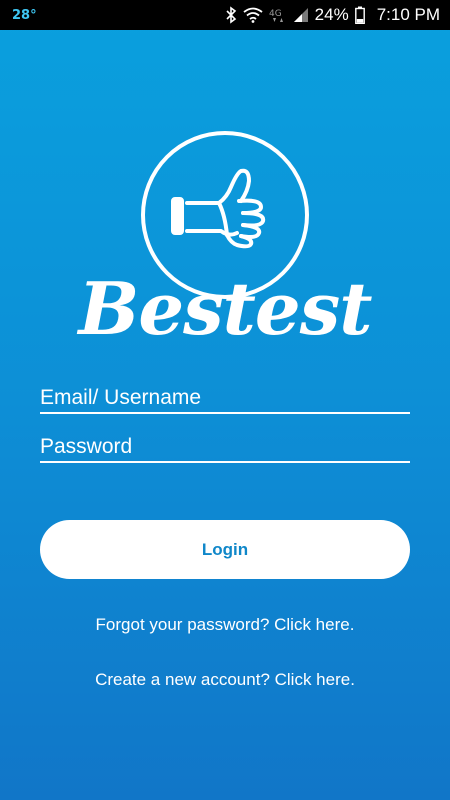 The width and height of the screenshot is (450, 800). I want to click on 4g-icon: 4G, so click(278, 15).